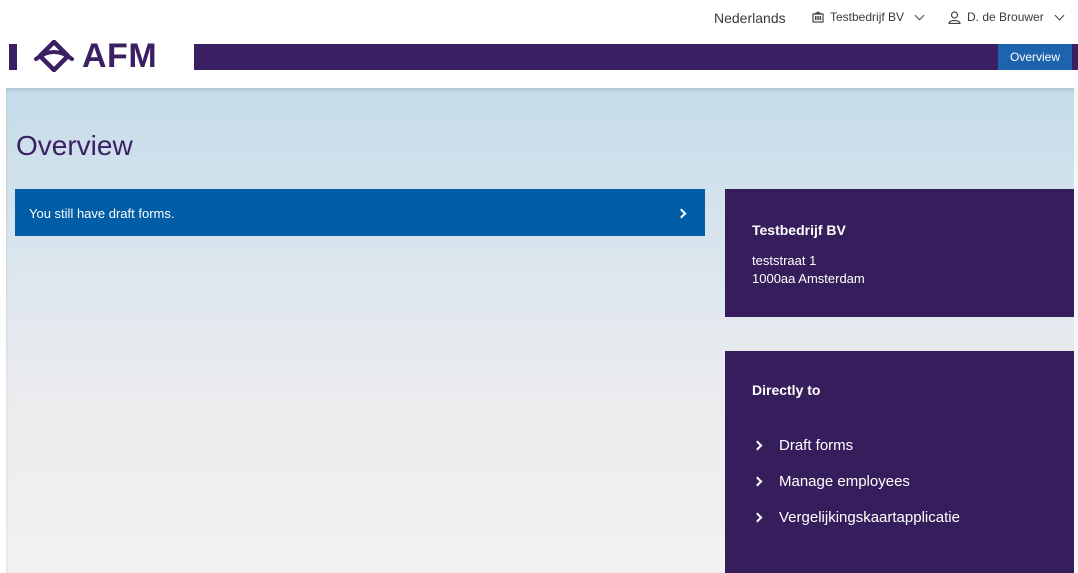 This screenshot has width=1078, height=573. What do you see at coordinates (844, 481) in the screenshot?
I see `link-label: Manage employees` at bounding box center [844, 481].